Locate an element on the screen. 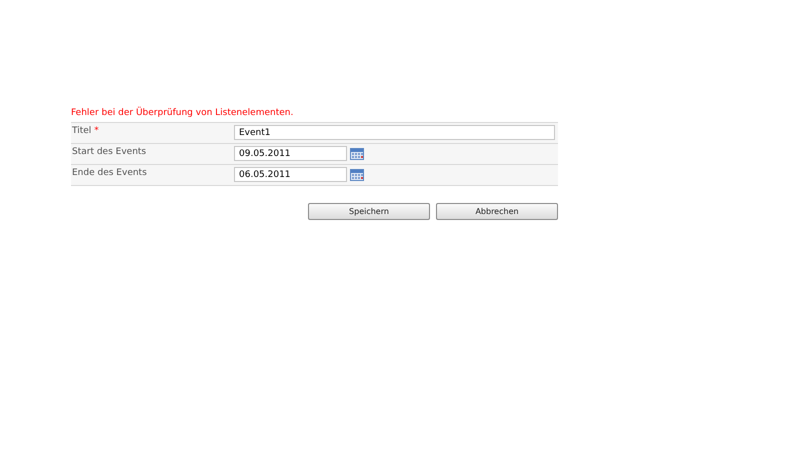 The image size is (800, 450). required-mark: * is located at coordinates (96, 131).